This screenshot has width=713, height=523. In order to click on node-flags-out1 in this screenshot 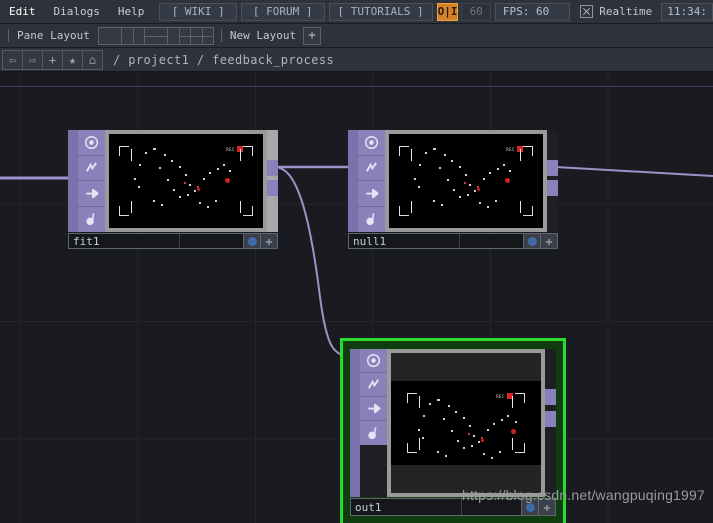, I will do `click(373, 397)`.